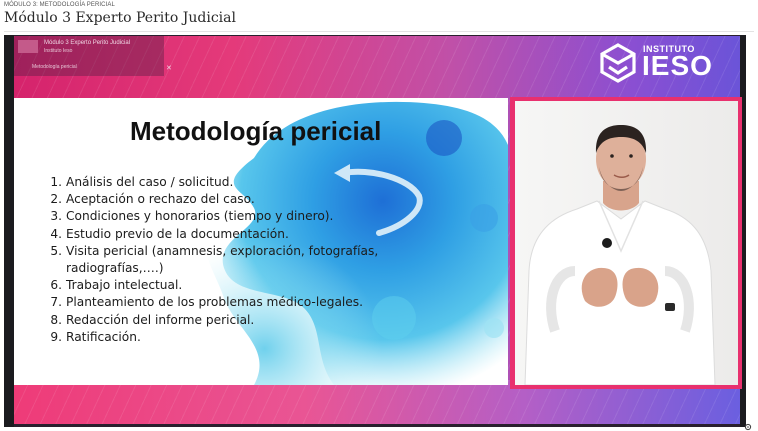  What do you see at coordinates (379, 31) in the screenshot?
I see `header-divider` at bounding box center [379, 31].